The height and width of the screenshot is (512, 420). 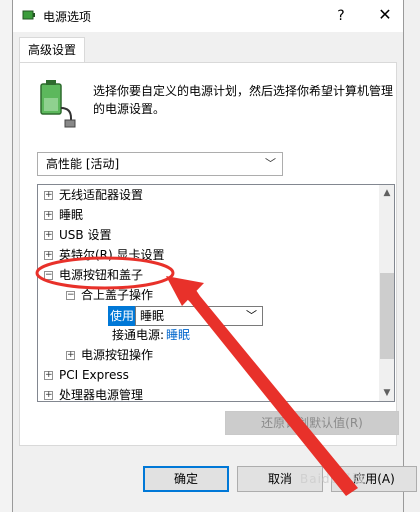 I want to click on scroll-thumb, so click(x=387, y=316).